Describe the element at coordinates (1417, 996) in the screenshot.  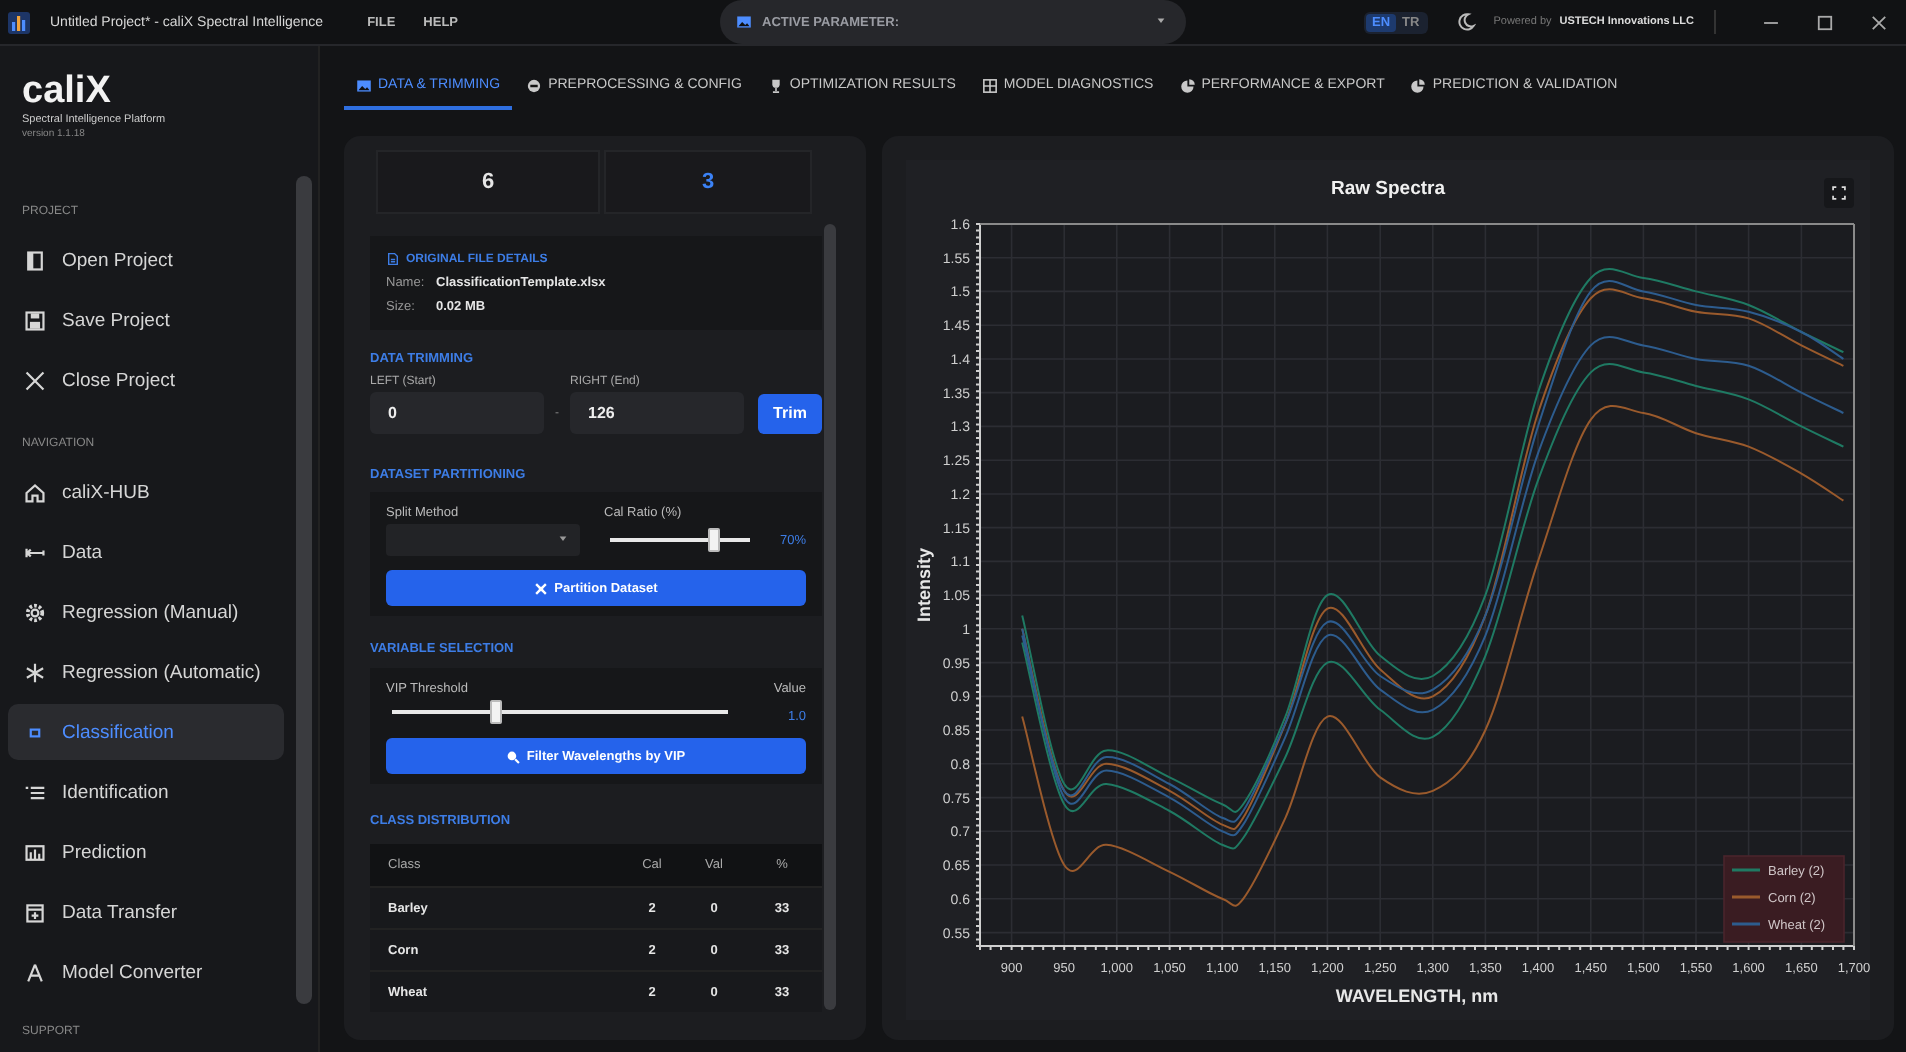
I see `axis-title: WAVELENGTH, nm` at that location.